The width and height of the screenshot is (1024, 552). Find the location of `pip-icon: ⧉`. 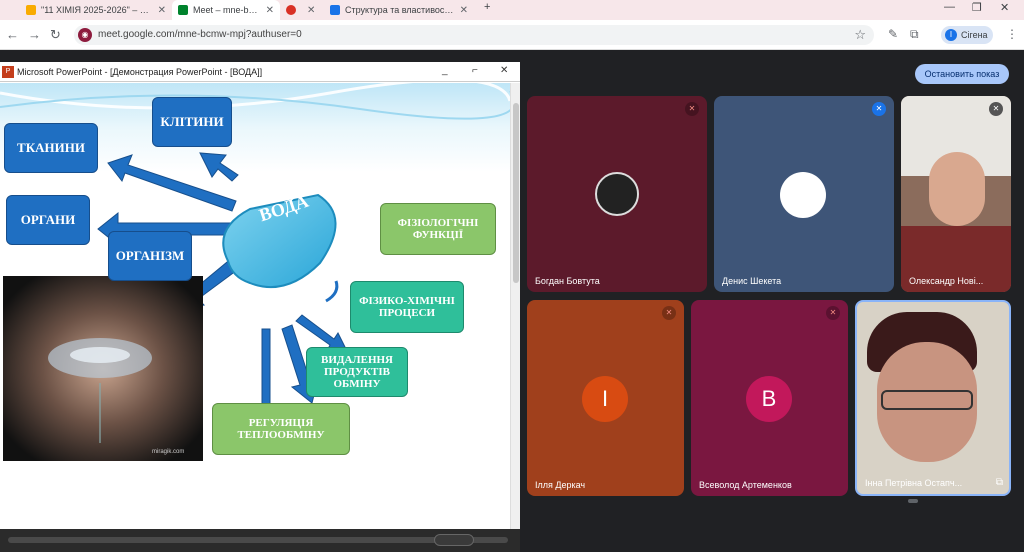

pip-icon: ⧉ is located at coordinates (999, 482).